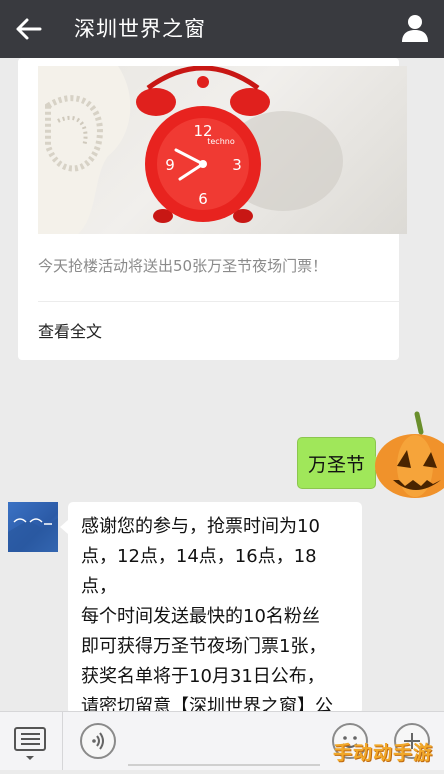  What do you see at coordinates (340, 463) in the screenshot?
I see `sent-message-bubble: 万圣节` at bounding box center [340, 463].